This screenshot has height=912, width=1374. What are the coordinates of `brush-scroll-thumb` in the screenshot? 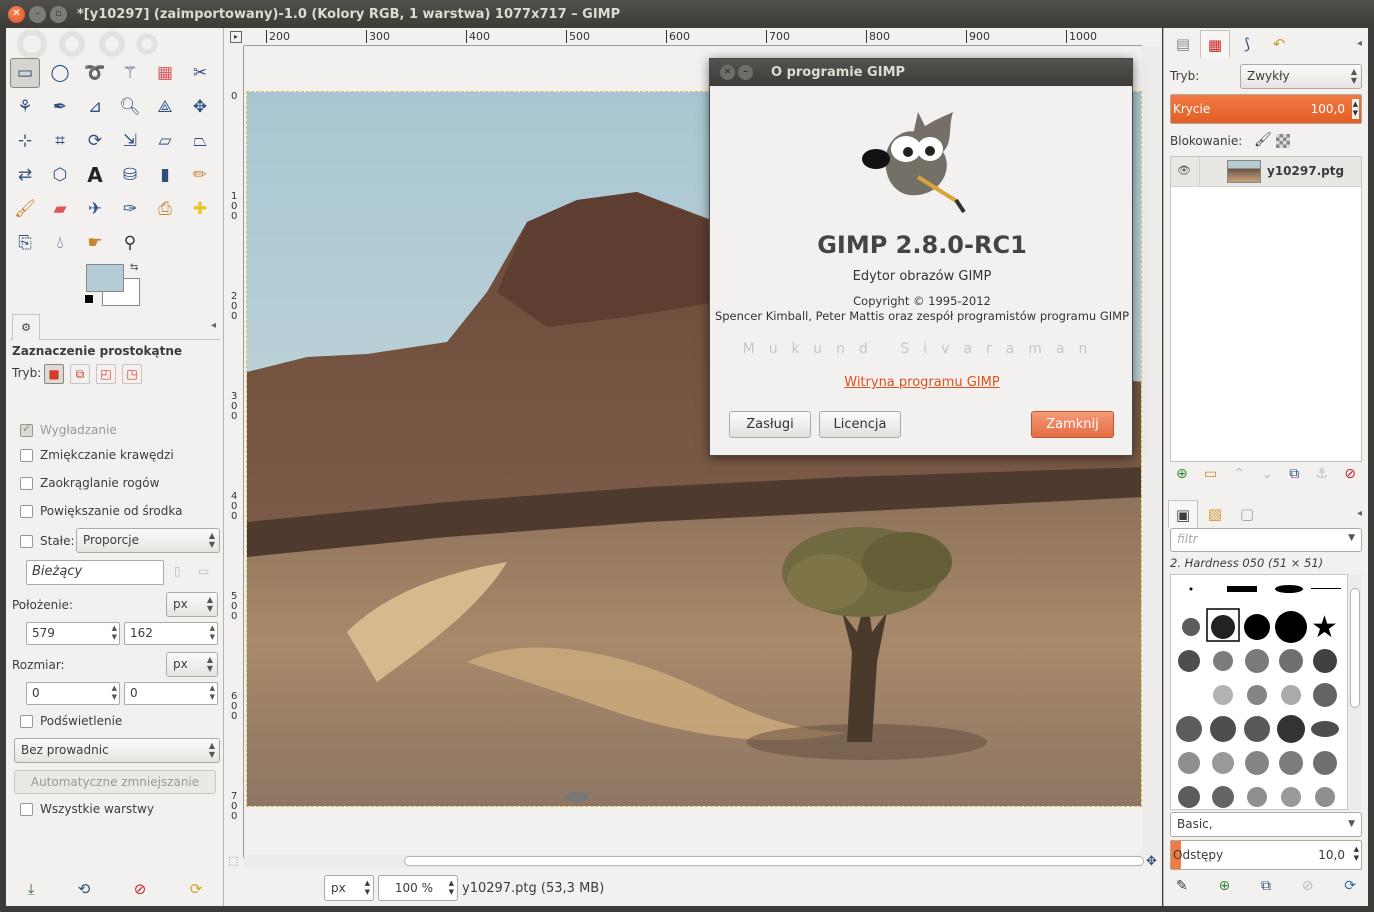 It's located at (1355, 648).